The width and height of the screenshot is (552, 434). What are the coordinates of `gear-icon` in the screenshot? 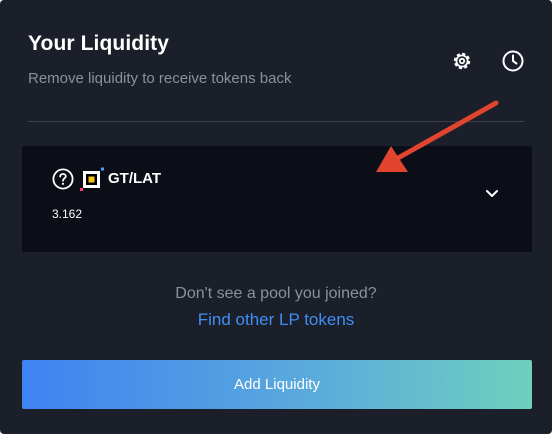 It's located at (462, 61).